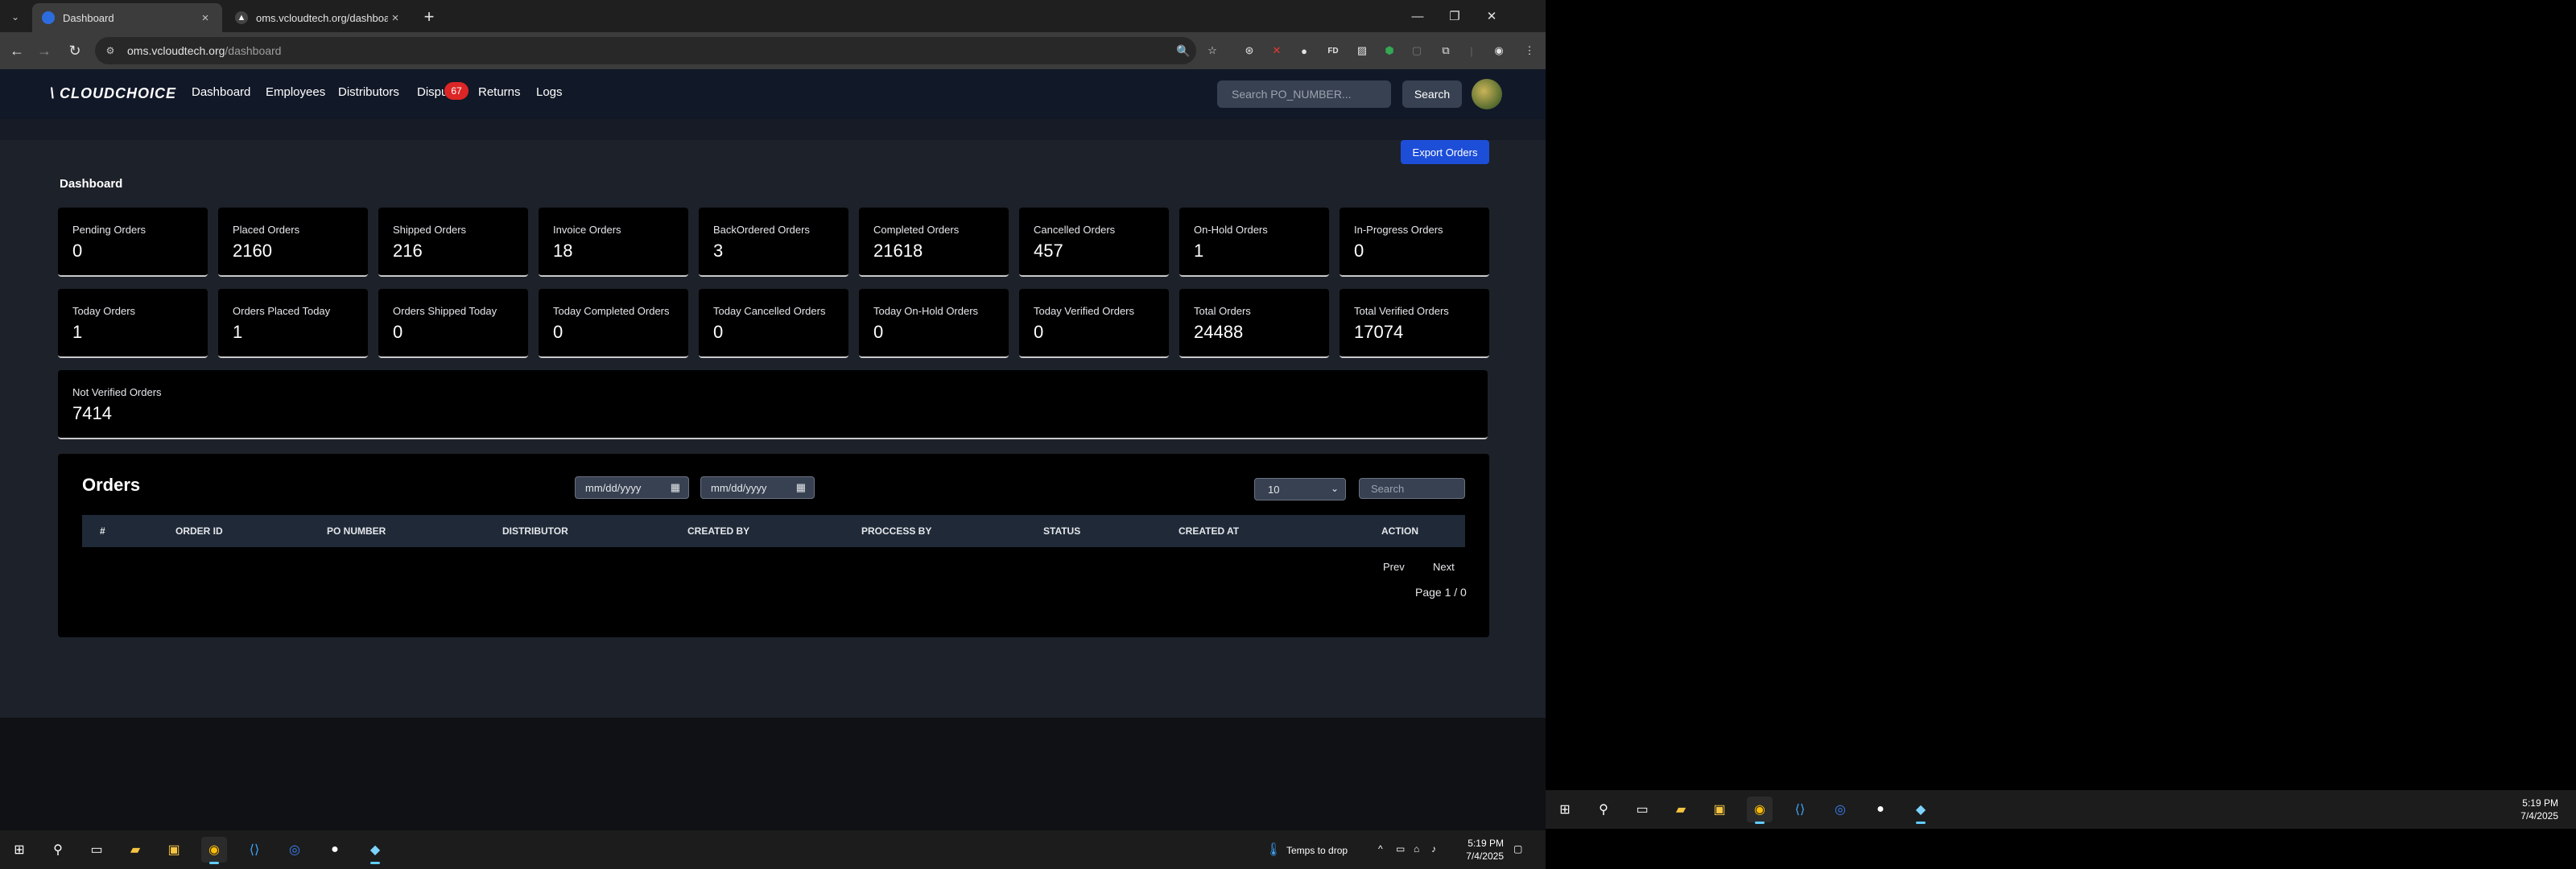 Image resolution: width=2576 pixels, height=869 pixels. What do you see at coordinates (934, 242) in the screenshot?
I see `stat-card-completed: Completed Orders 21618` at bounding box center [934, 242].